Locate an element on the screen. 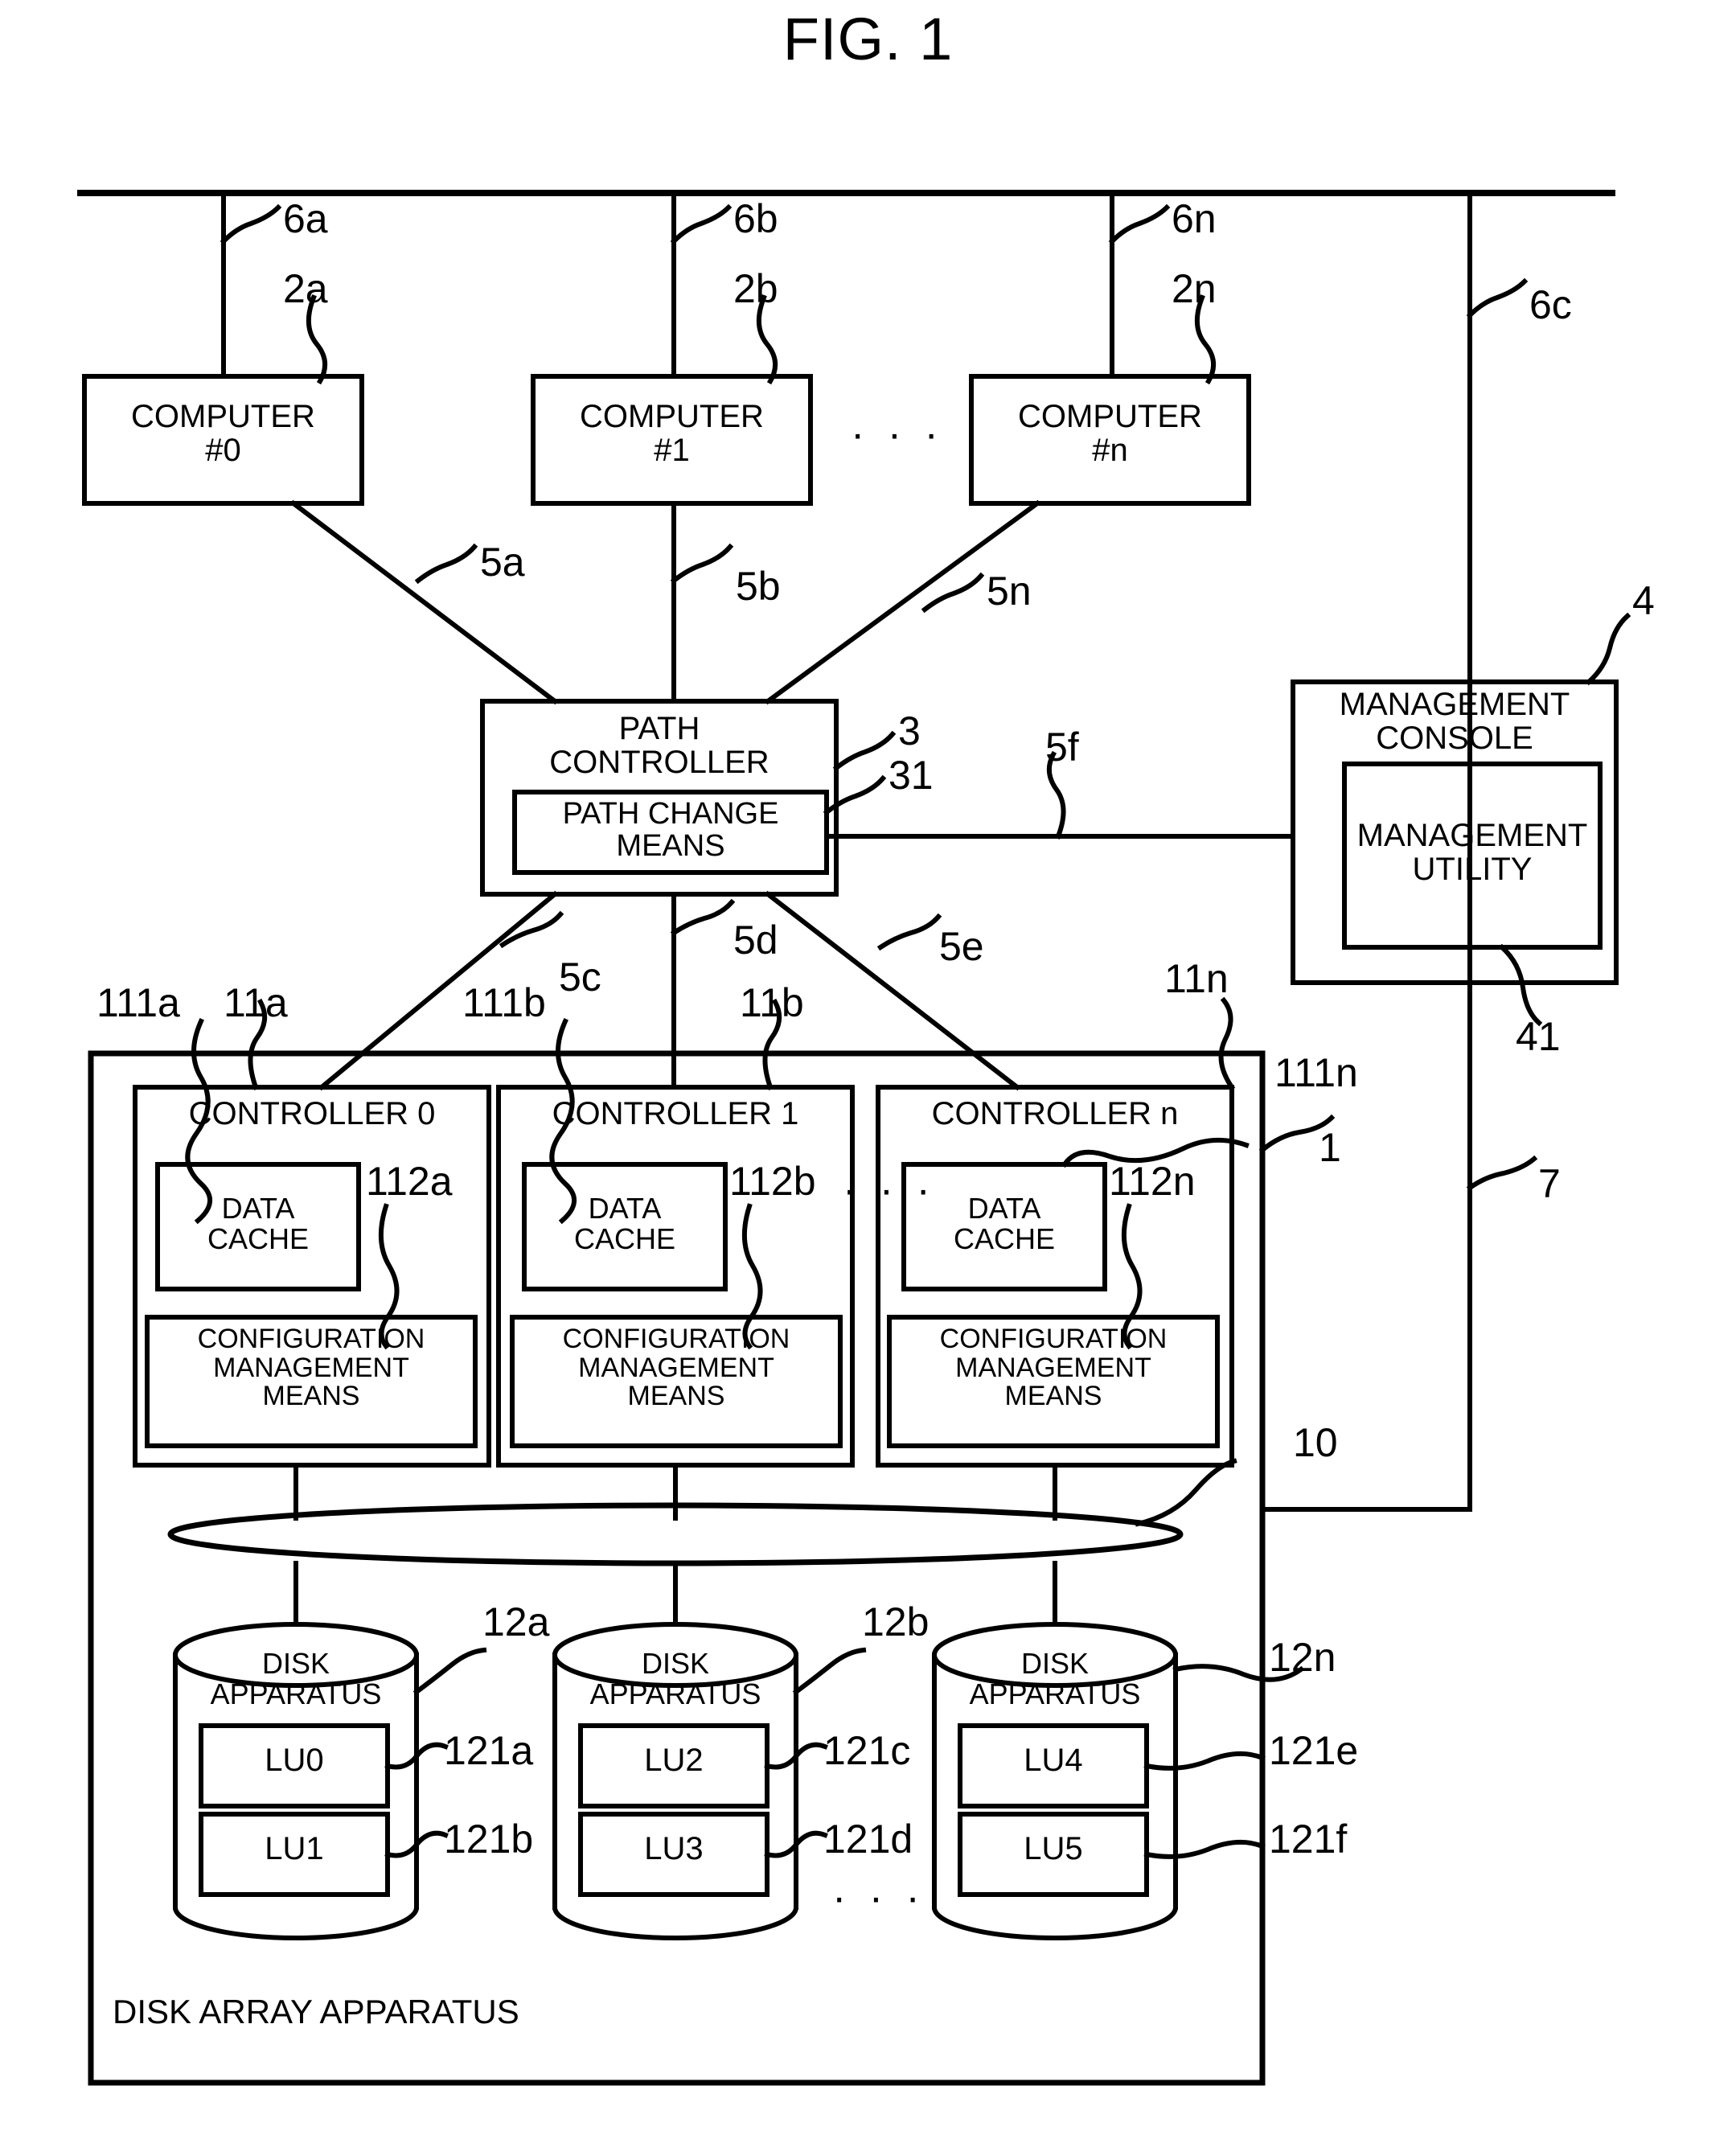  leader-5d is located at coordinates (703, 917).